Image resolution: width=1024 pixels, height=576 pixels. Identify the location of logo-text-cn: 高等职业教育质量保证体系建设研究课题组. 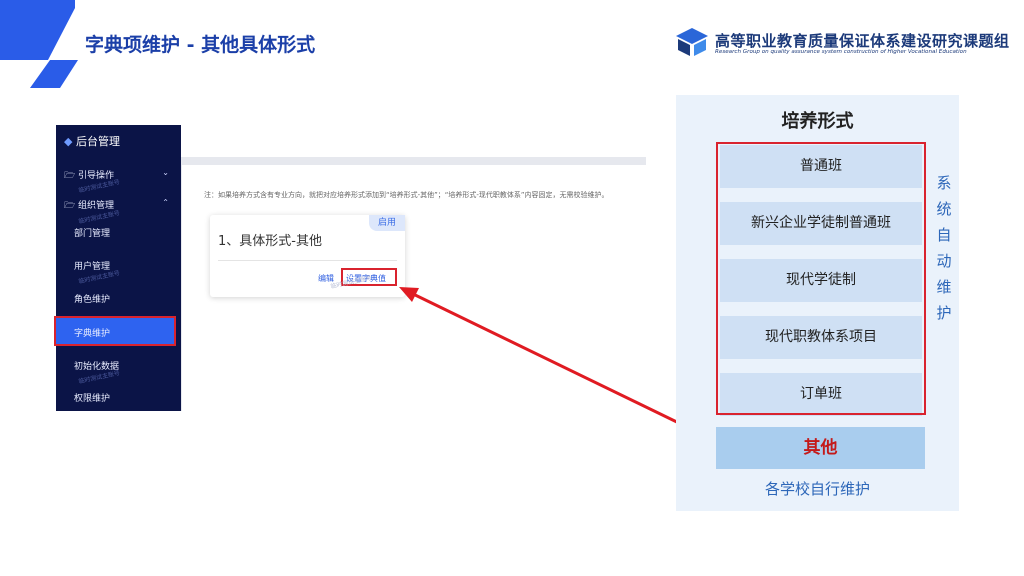
(862, 41).